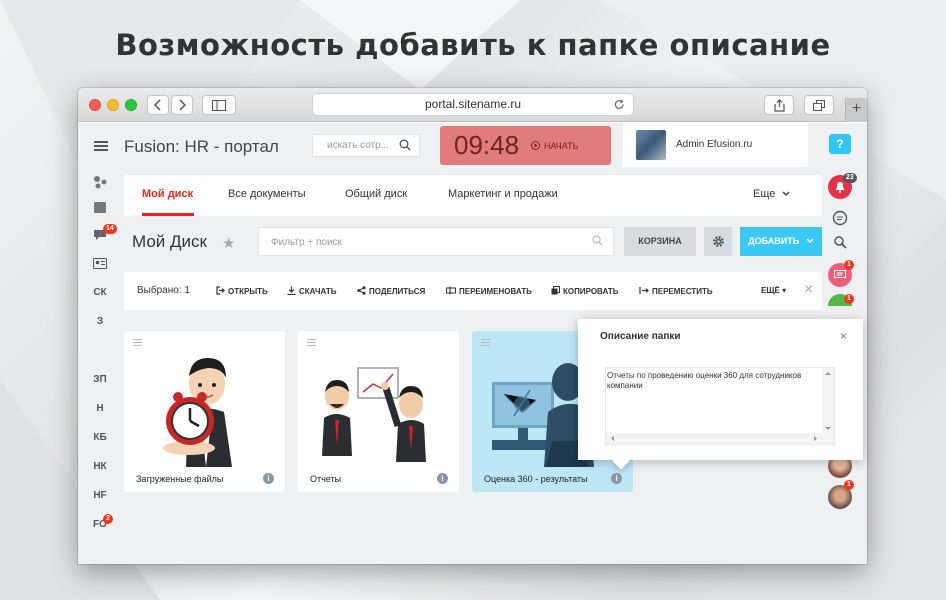  I want to click on contact-badge: 1, so click(849, 299).